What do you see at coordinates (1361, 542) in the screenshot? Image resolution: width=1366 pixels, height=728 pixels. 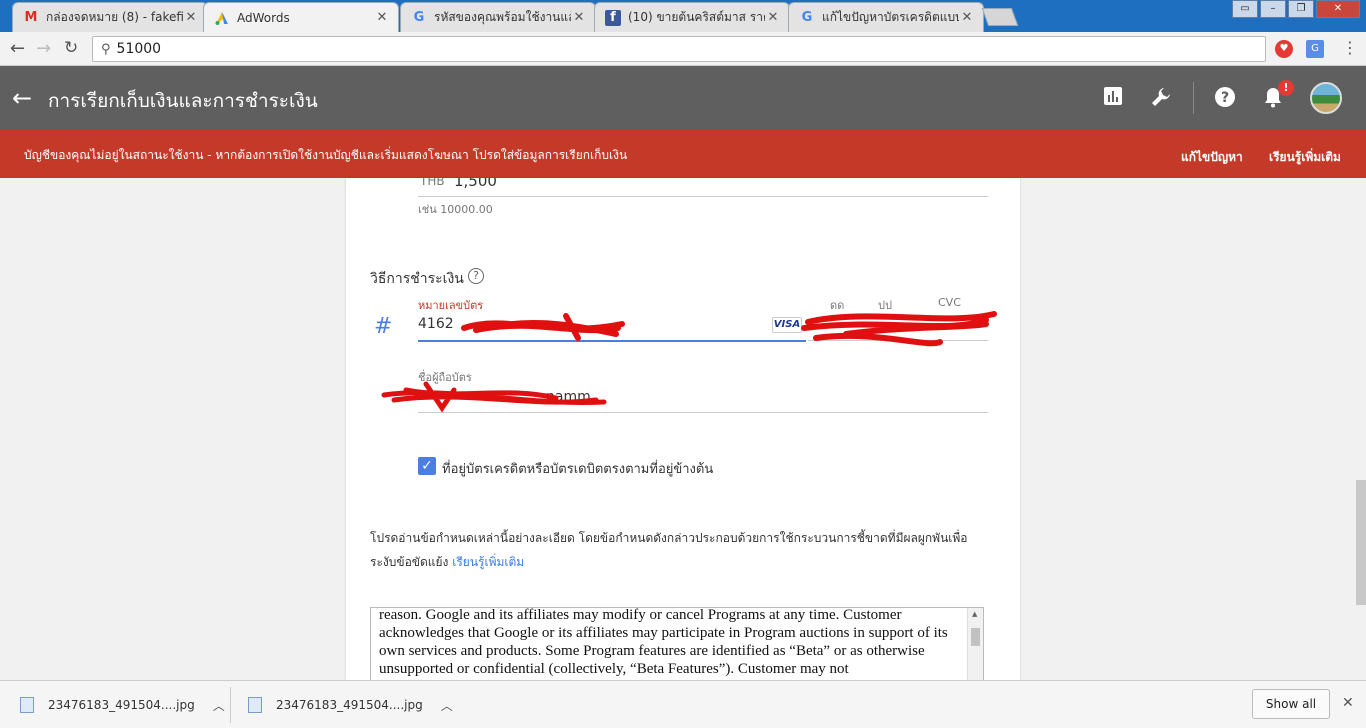 I see `page-scrollbar-thumb` at bounding box center [1361, 542].